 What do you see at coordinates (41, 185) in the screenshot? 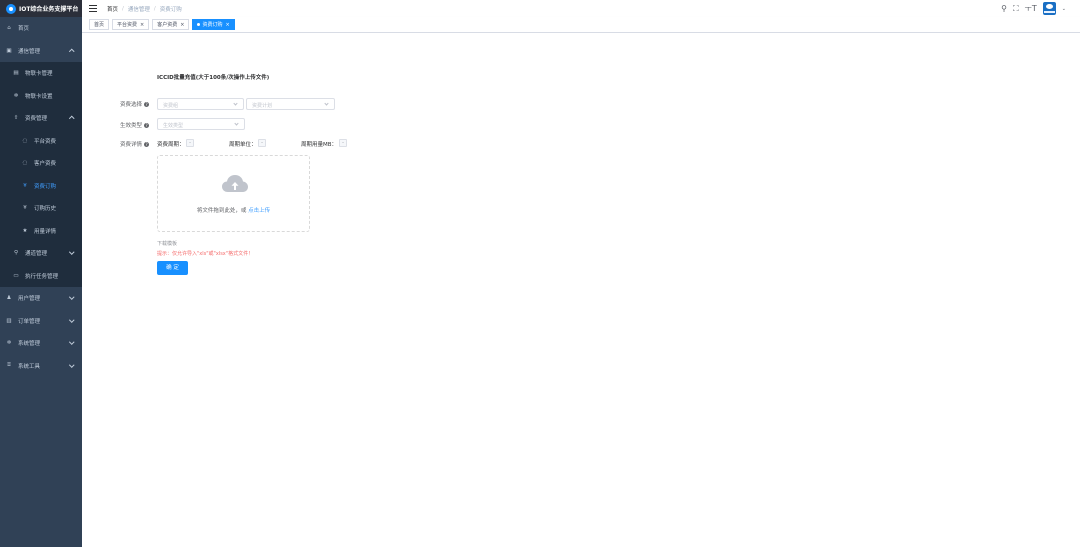
I see `sidebar-item-fee-order: ¥ 资费订购` at bounding box center [41, 185].